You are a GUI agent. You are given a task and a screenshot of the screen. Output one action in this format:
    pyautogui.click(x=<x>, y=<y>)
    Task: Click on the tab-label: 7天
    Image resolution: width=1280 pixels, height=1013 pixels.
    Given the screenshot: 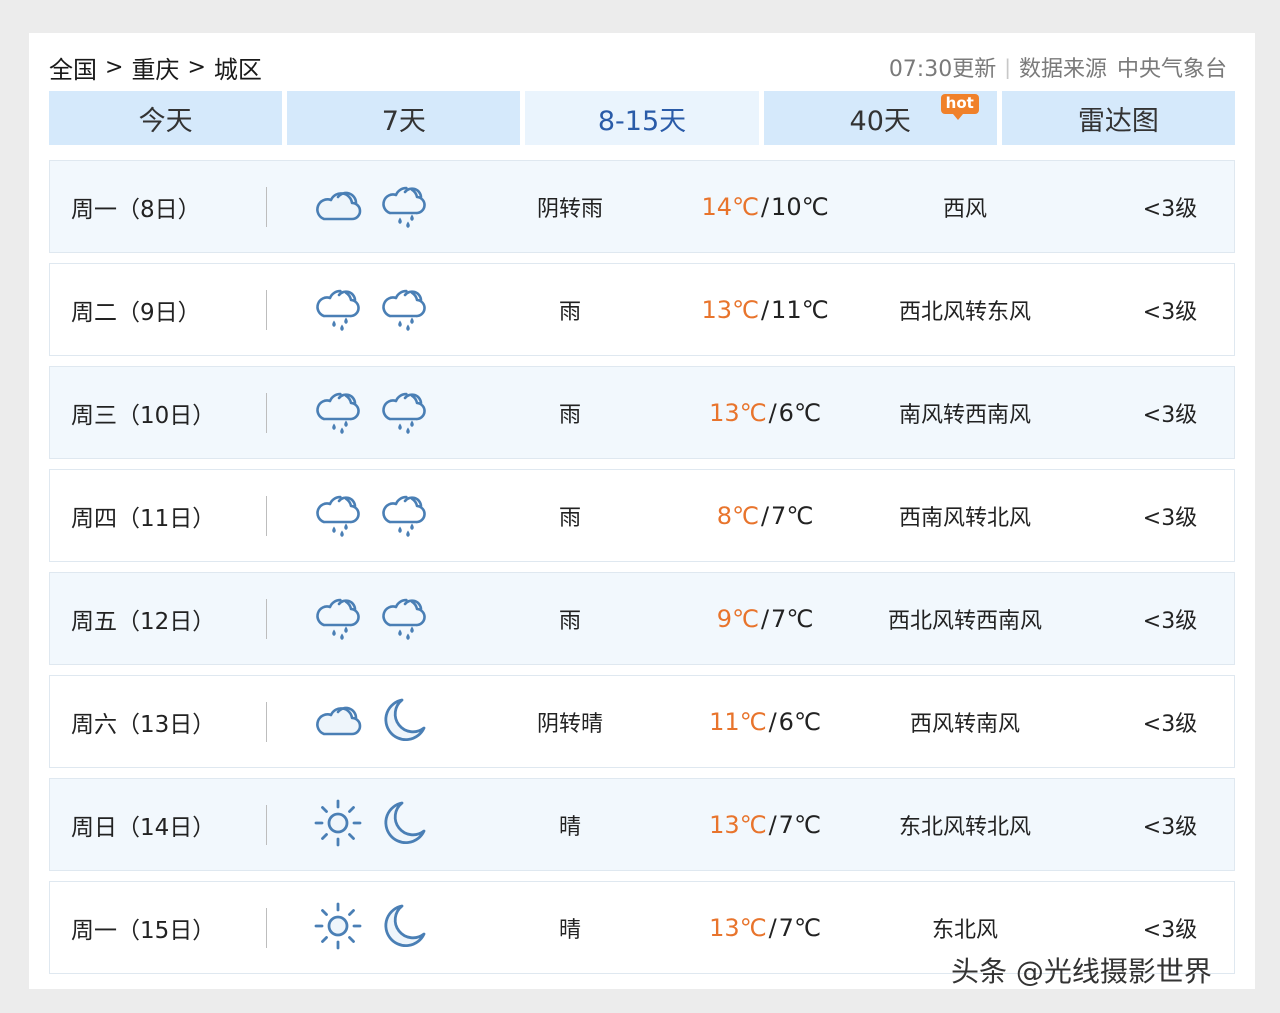 What is the action you would take?
    pyautogui.click(x=403, y=121)
    